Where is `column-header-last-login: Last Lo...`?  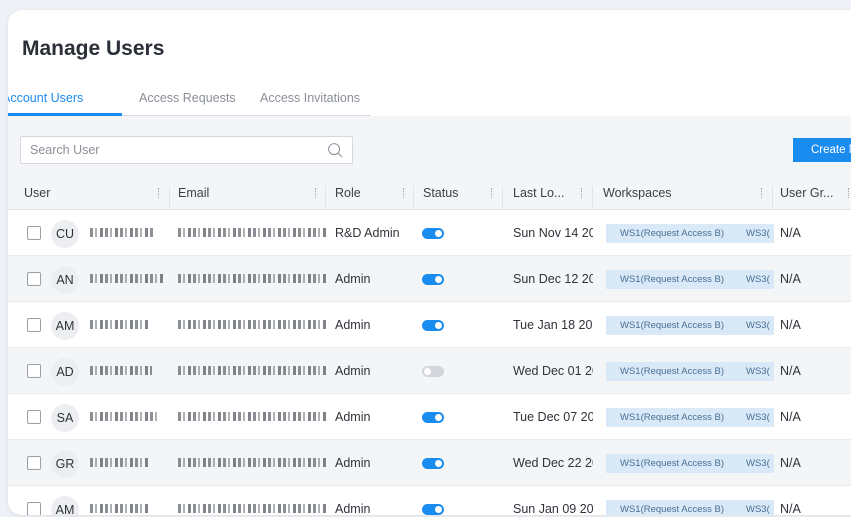
column-header-last-login: Last Lo... is located at coordinates (538, 193).